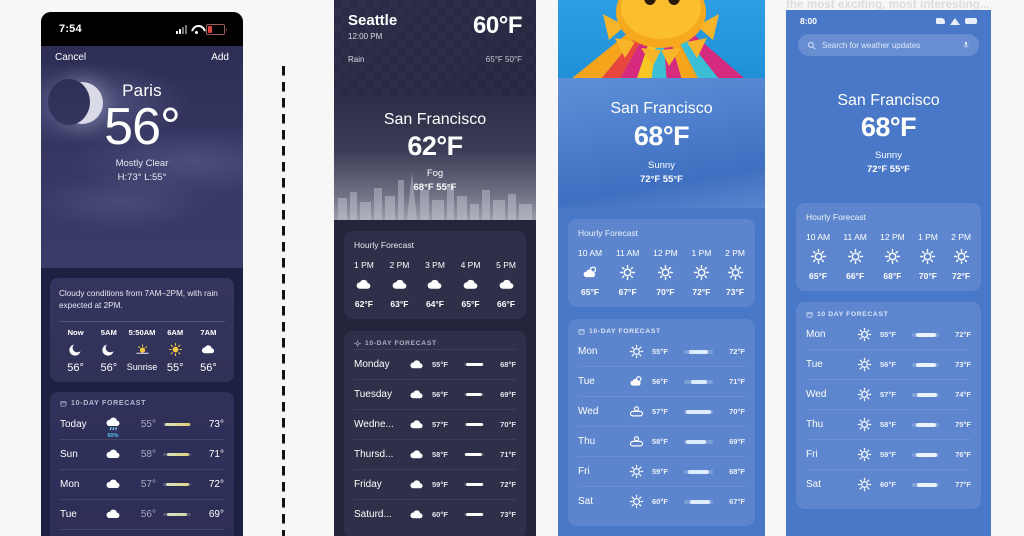 This screenshot has height=536, width=1024. What do you see at coordinates (435, 394) in the screenshot?
I see `daily-row: Tuesday 56°F 69°F` at bounding box center [435, 394].